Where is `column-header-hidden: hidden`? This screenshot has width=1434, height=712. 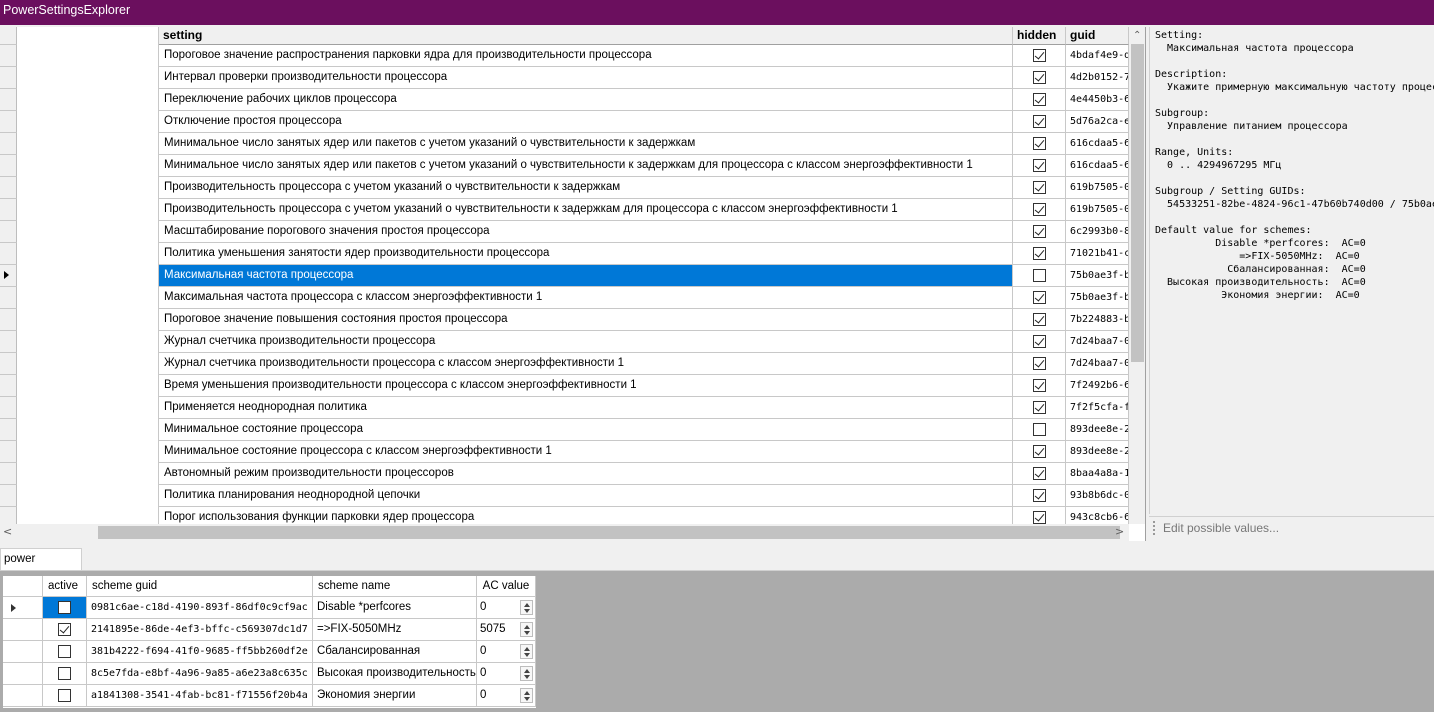
column-header-hidden: hidden is located at coordinates (1039, 36).